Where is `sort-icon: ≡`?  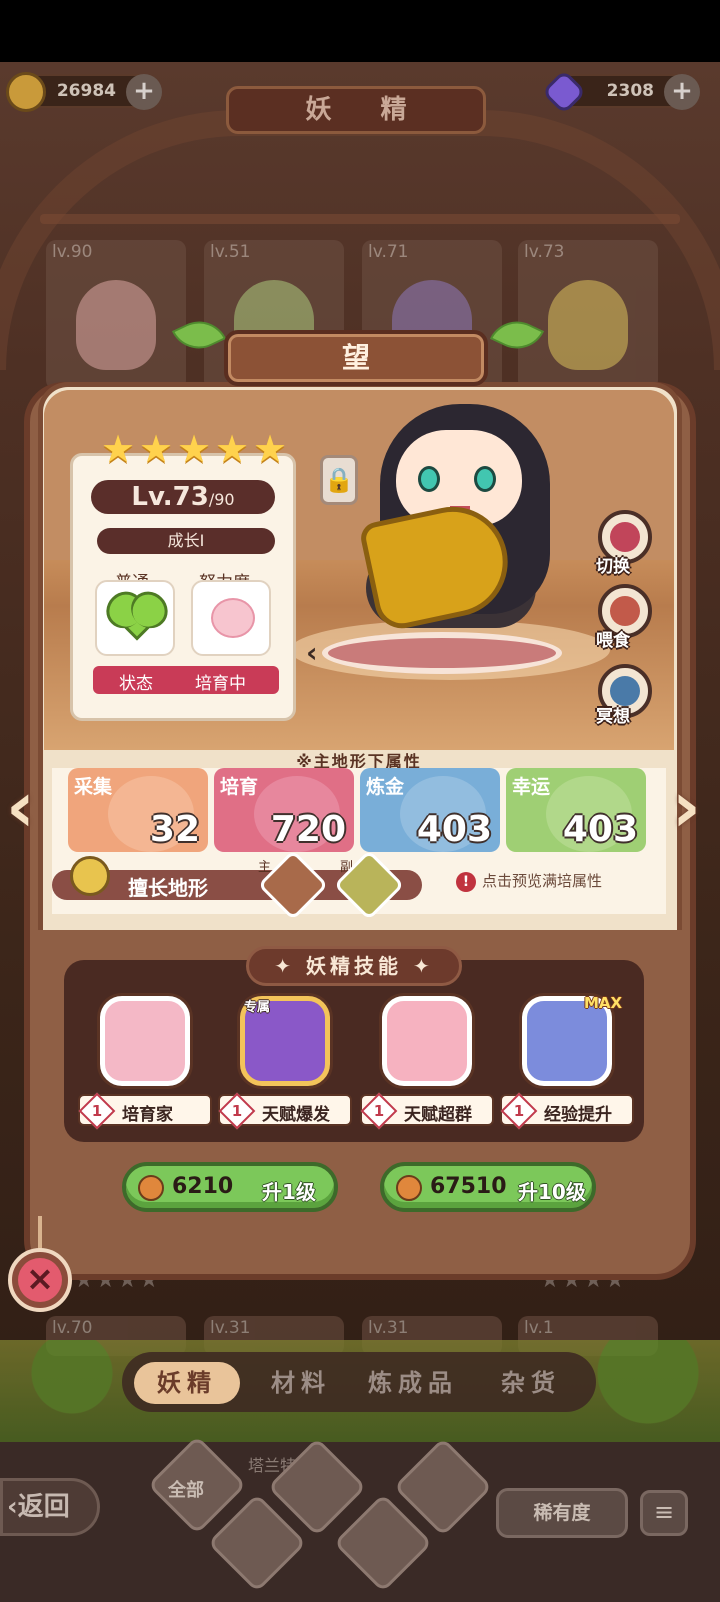
sort-icon: ≡ is located at coordinates (664, 1512).